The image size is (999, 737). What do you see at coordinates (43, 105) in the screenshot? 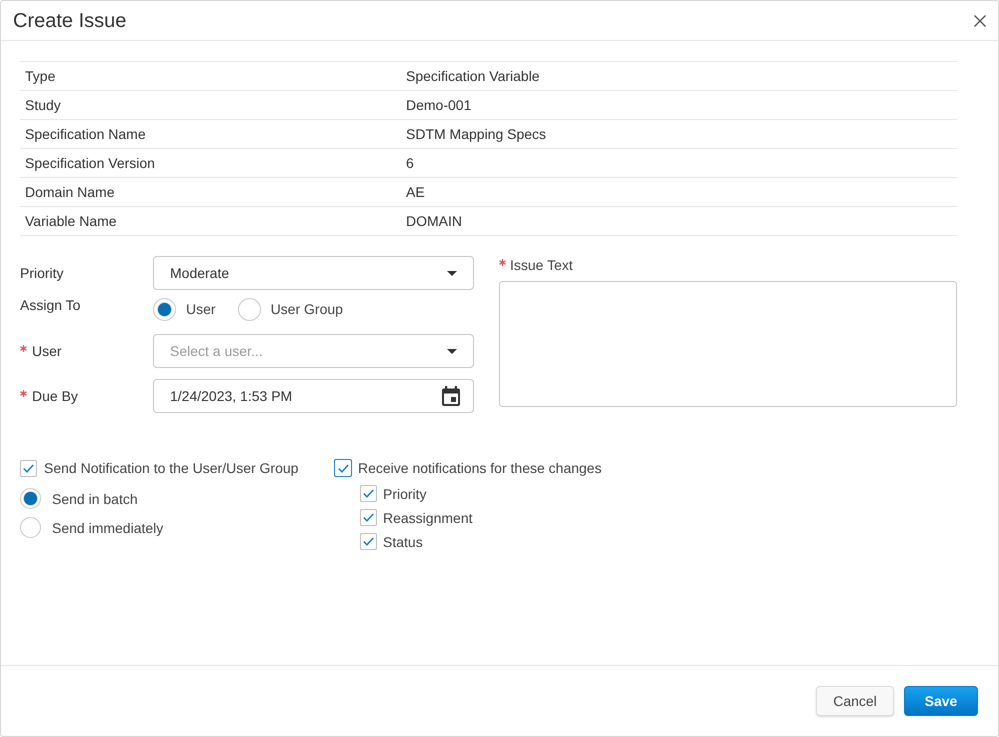
I see `detail-label: Study` at bounding box center [43, 105].